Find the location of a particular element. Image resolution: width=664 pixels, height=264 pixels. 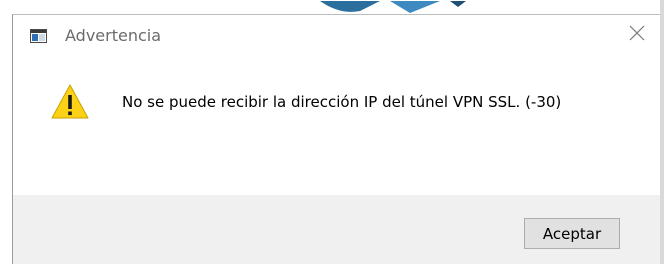

title-bar: Advertencia is located at coordinates (336, 35).